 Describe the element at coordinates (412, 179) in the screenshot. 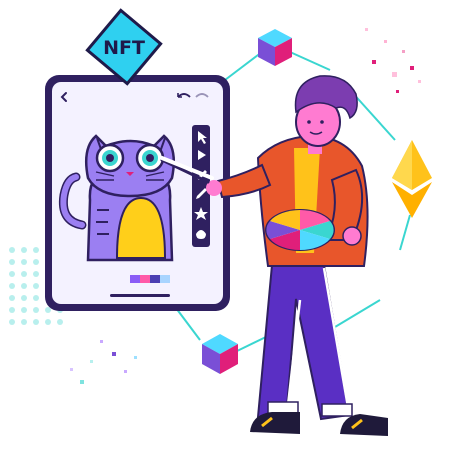

I see `ethereum-icon` at that location.